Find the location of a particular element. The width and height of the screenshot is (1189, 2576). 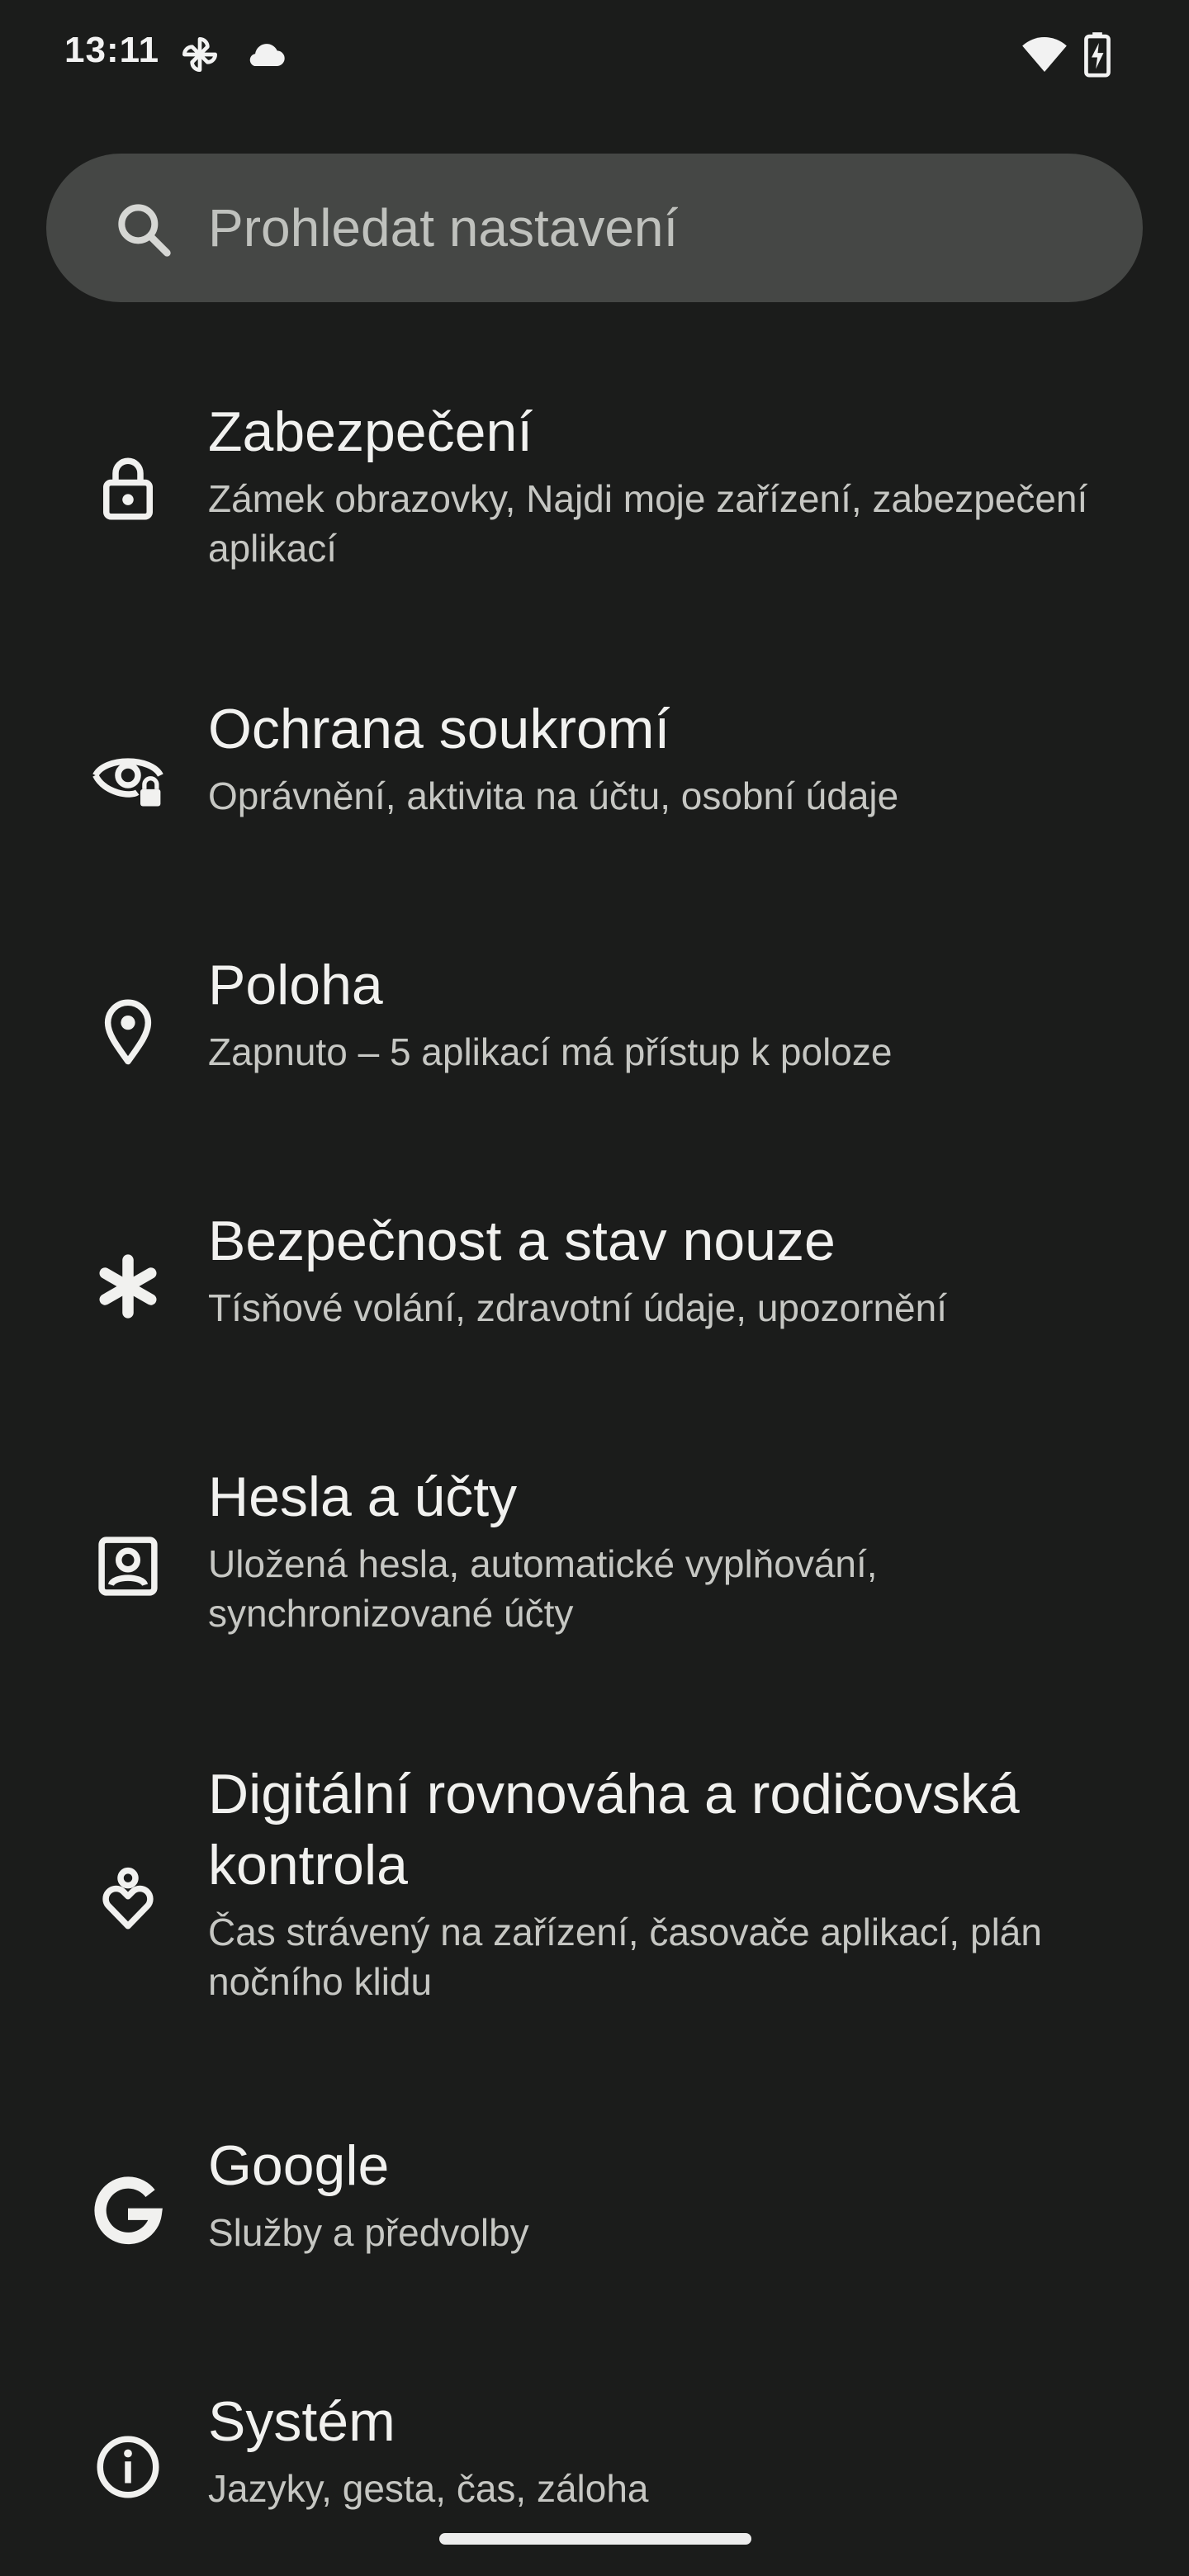

battery-charging-icon is located at coordinates (1097, 55).